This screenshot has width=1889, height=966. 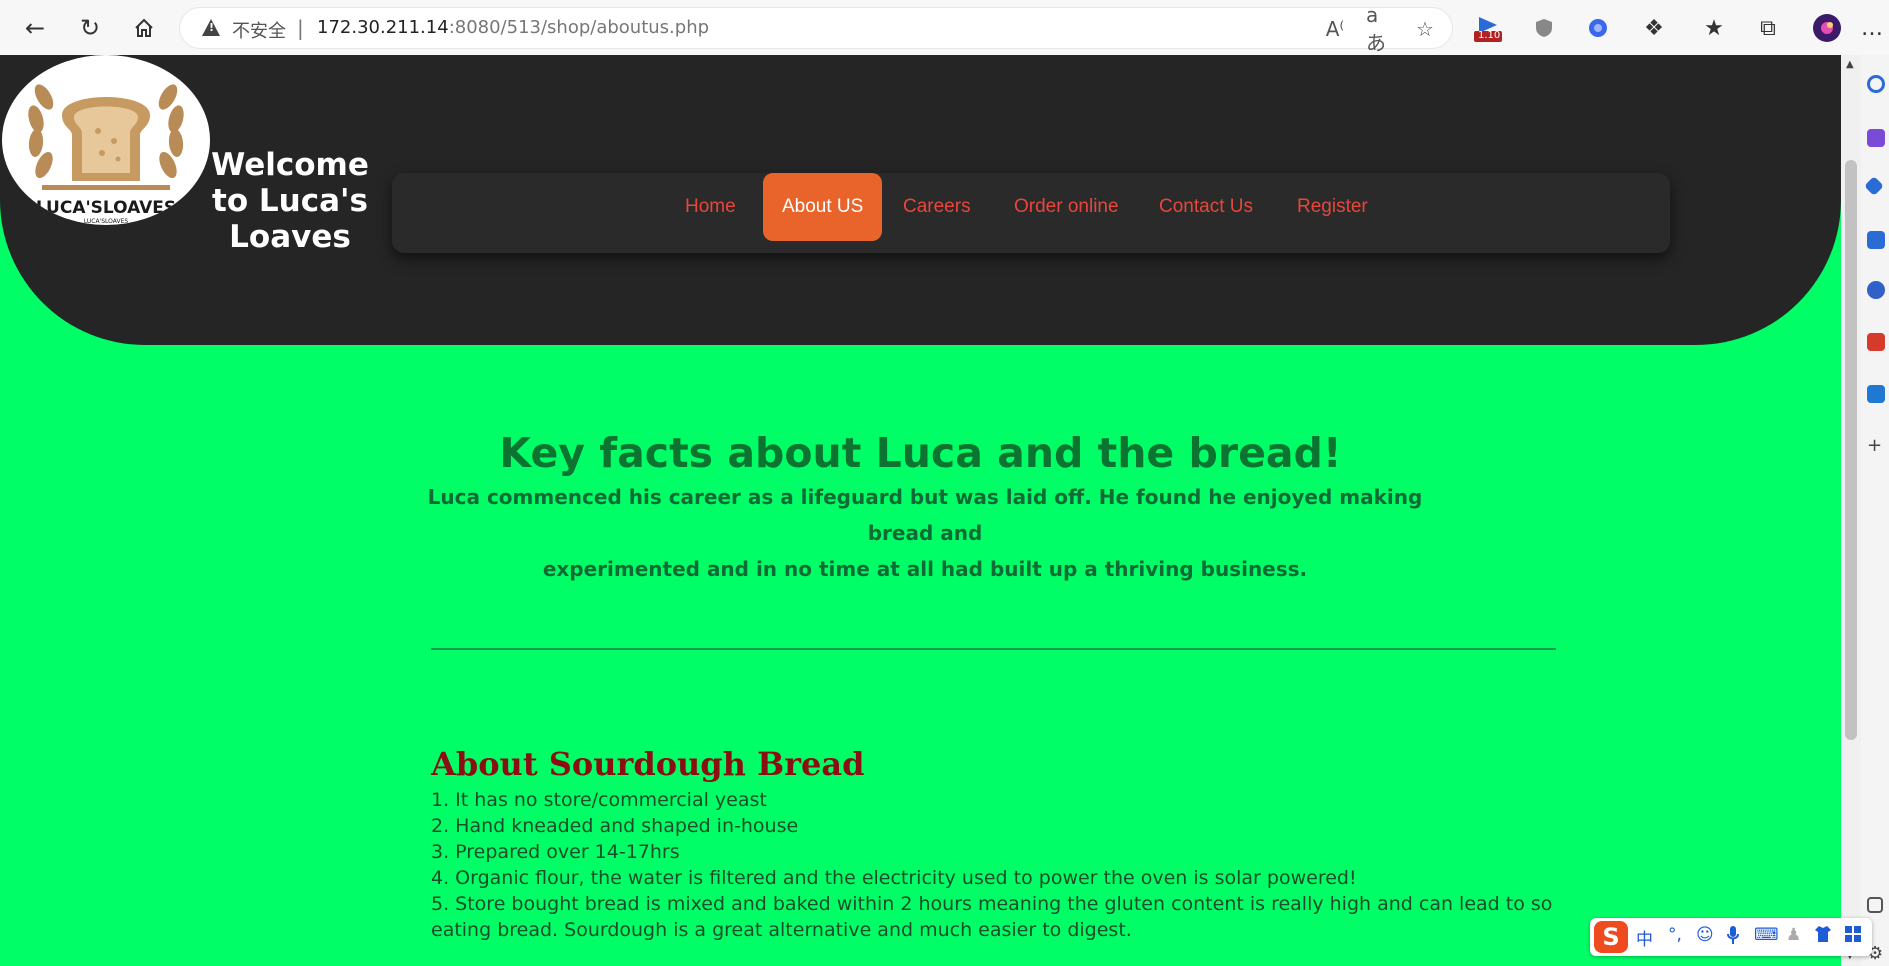 I want to click on extension-badge-text: 1.10, so click(x=1489, y=35).